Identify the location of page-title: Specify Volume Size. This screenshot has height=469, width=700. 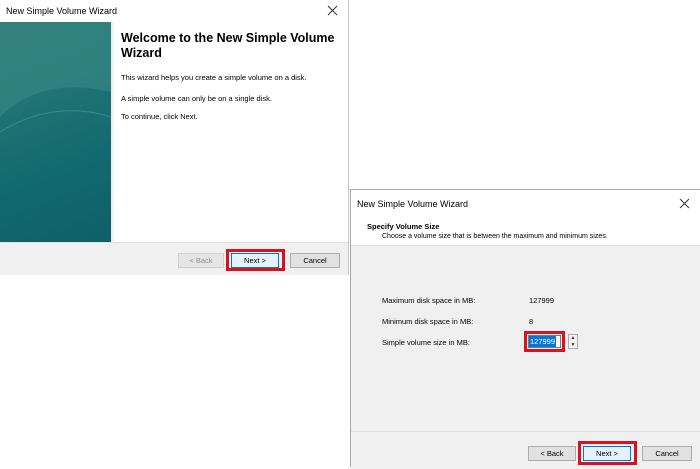
(403, 226).